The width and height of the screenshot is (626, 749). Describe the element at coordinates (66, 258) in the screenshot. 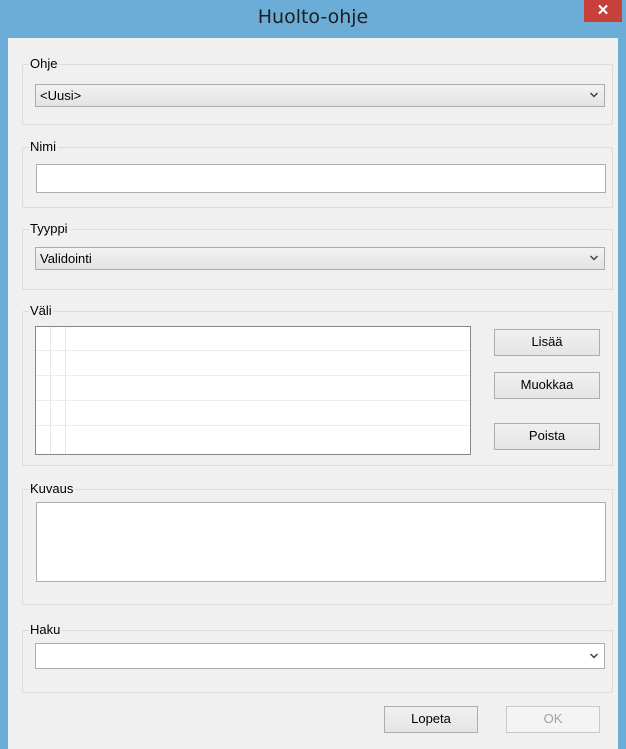

I see `tyyppi-selected-value: Validointi` at that location.